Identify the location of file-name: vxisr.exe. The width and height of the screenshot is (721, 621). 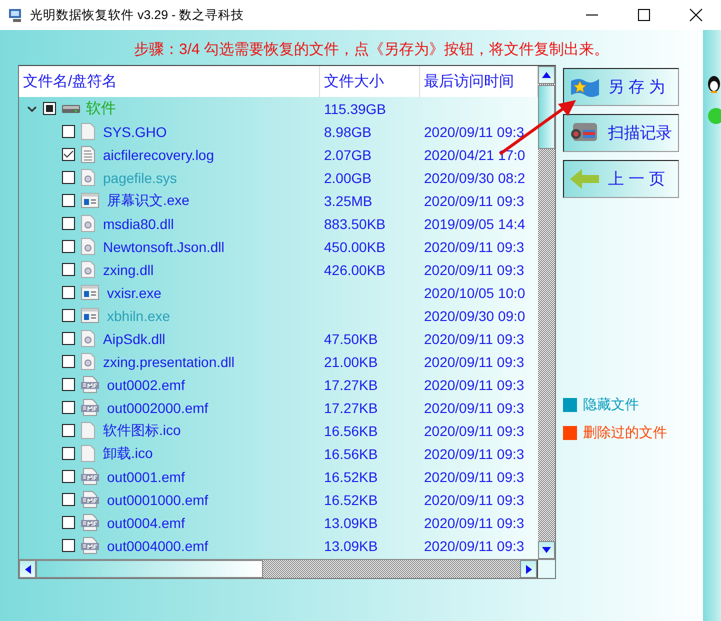
(134, 292).